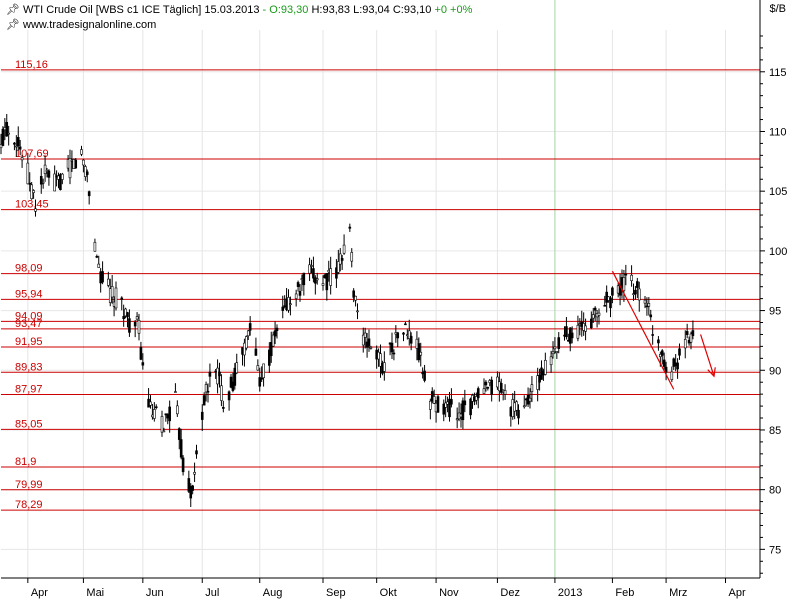 The width and height of the screenshot is (800, 600). Describe the element at coordinates (127, 10) in the screenshot. I see `data-source: [WBS c1 ICE` at that location.